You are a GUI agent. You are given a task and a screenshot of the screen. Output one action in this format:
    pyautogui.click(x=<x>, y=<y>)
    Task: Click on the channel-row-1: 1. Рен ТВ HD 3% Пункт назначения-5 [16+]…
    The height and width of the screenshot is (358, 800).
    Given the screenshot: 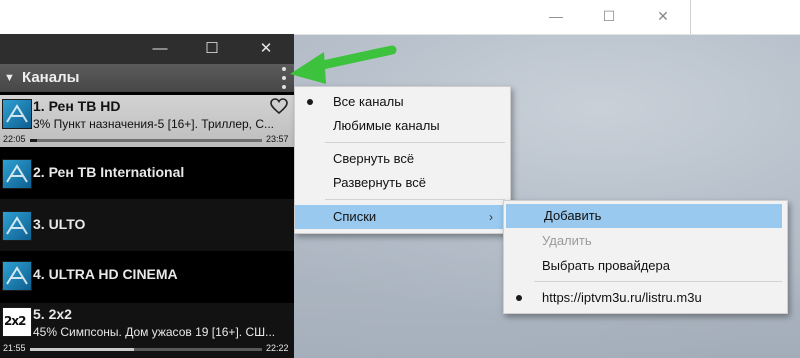 What is the action you would take?
    pyautogui.click(x=147, y=121)
    